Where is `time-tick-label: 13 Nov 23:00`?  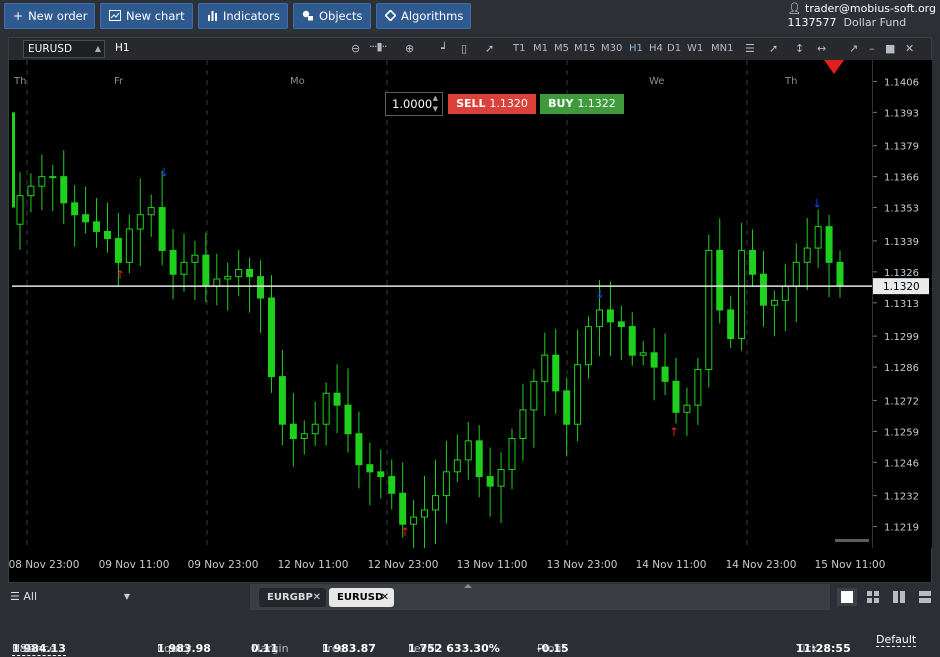
time-tick-label: 13 Nov 23:00 is located at coordinates (582, 565).